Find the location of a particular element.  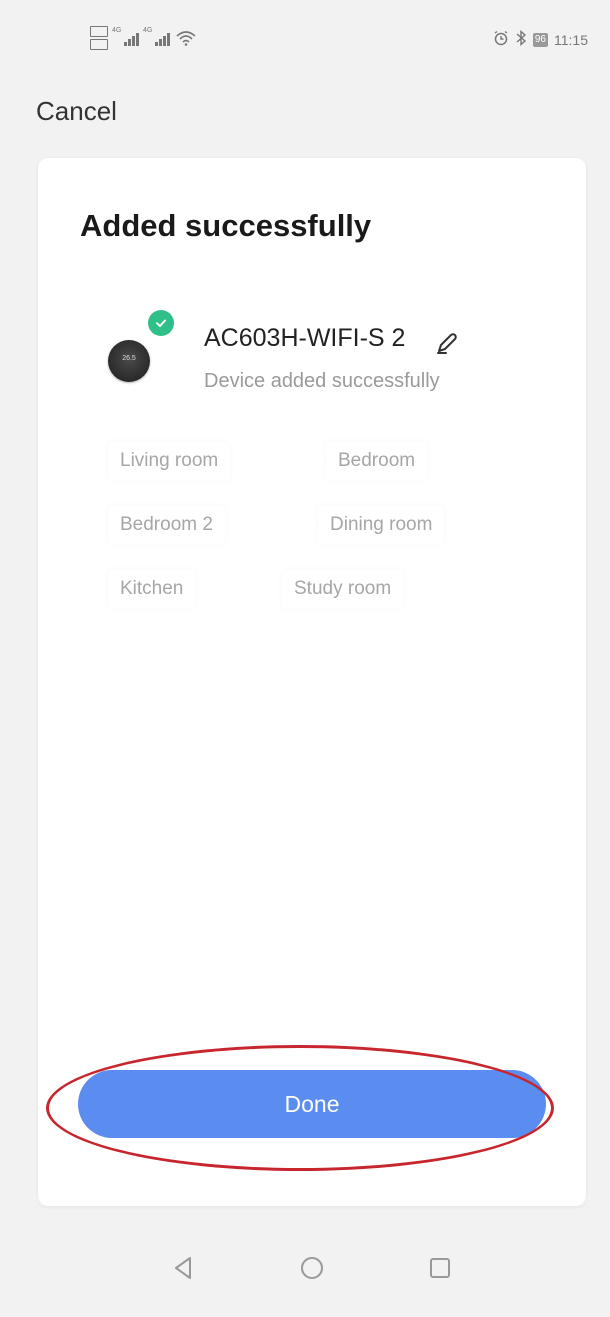

room-chip-kitchen: Kitchen is located at coordinates (152, 589).